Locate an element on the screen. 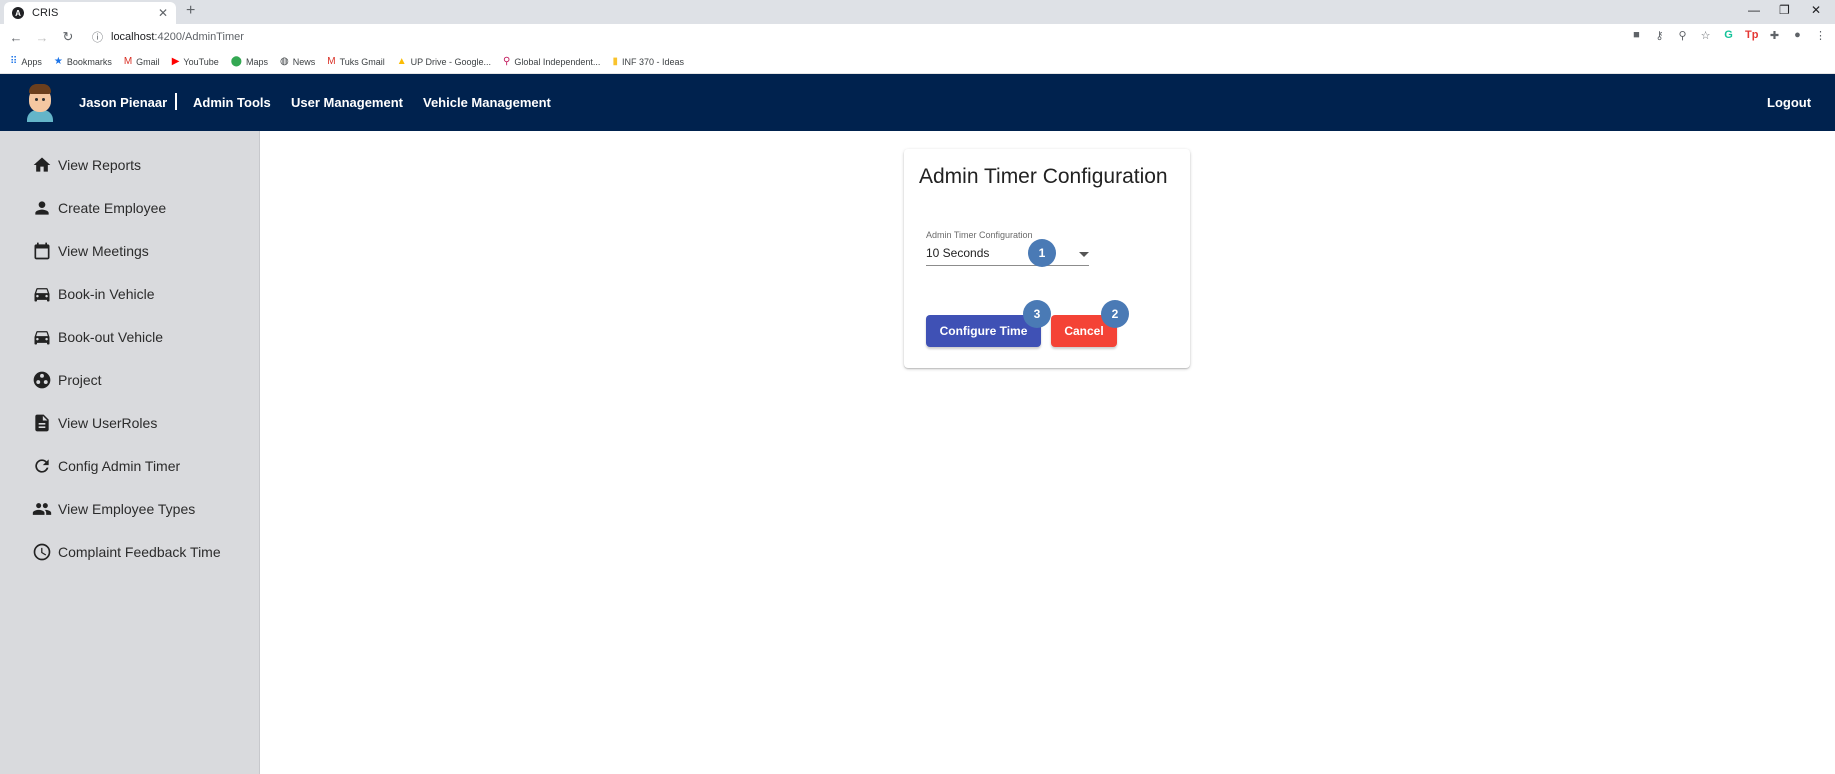 The image size is (1835, 774). close-tab-icon: ✕ is located at coordinates (163, 13).